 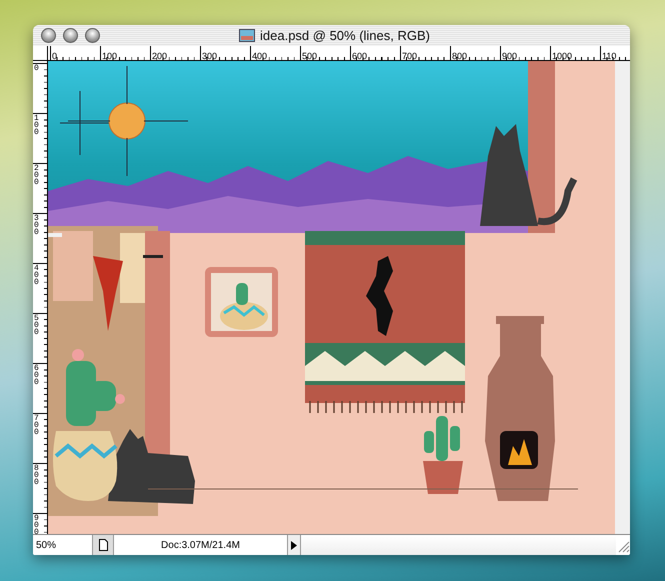 I want to click on document-button, so click(x=103, y=545).